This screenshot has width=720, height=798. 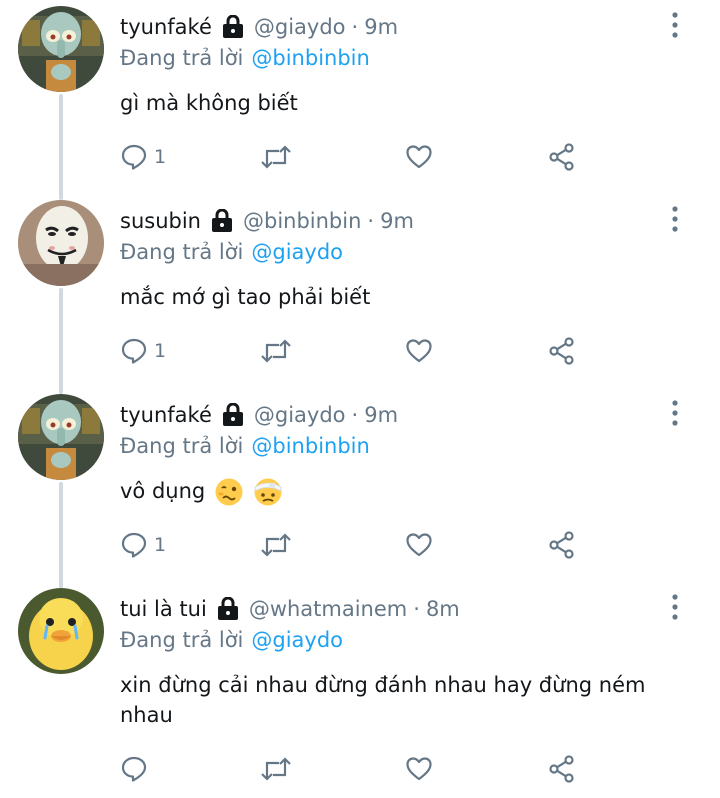 I want to click on tweet-actions, so click(x=355, y=769).